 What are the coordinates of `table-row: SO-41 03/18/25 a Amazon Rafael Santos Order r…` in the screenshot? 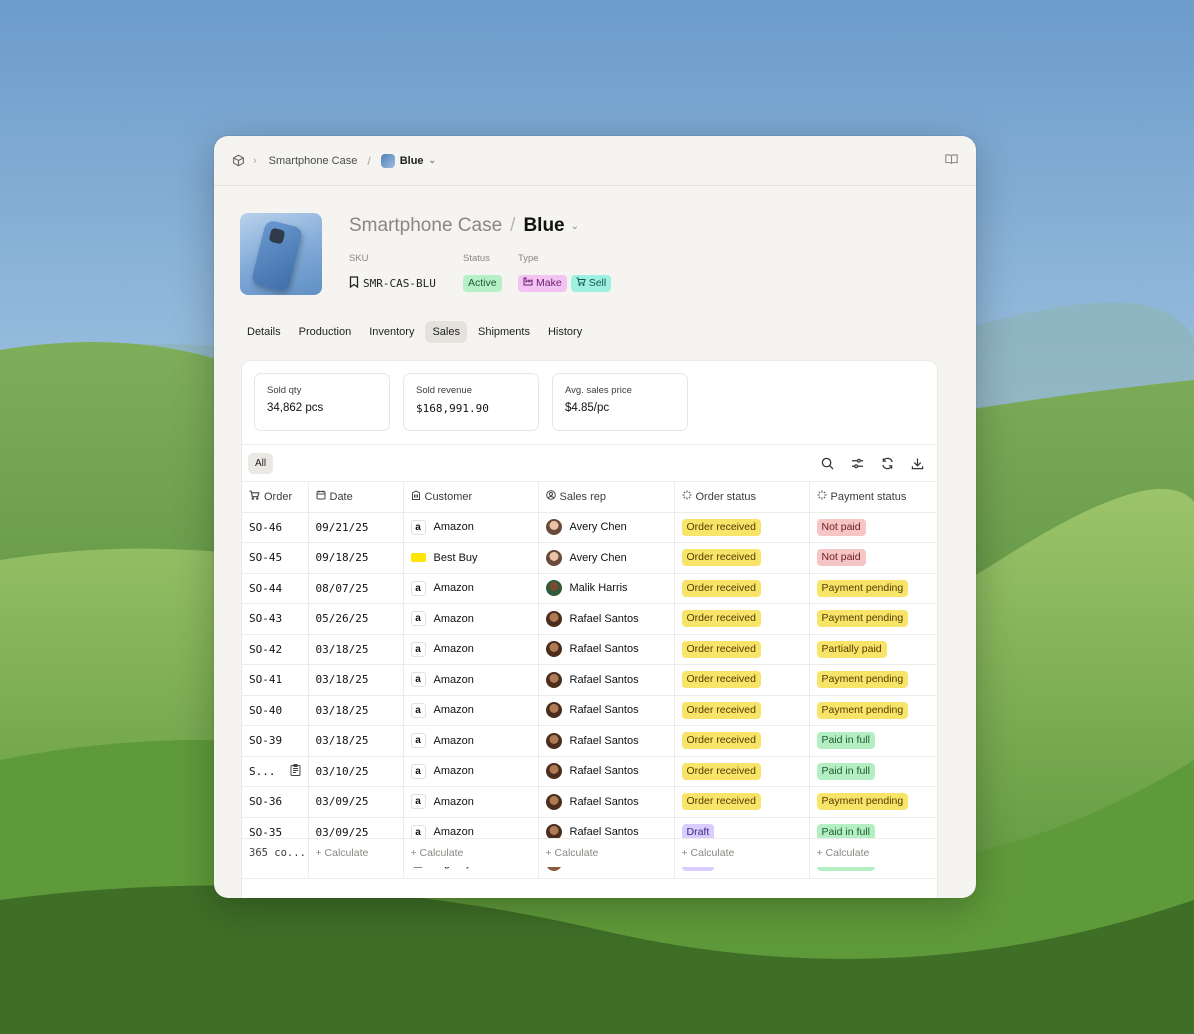 It's located at (589, 680).